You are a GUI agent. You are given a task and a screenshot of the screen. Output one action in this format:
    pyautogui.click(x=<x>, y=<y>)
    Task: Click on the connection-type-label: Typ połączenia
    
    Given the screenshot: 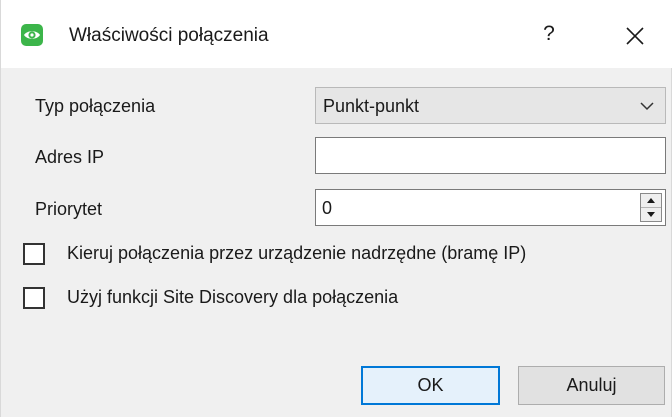 What is the action you would take?
    pyautogui.click(x=95, y=106)
    